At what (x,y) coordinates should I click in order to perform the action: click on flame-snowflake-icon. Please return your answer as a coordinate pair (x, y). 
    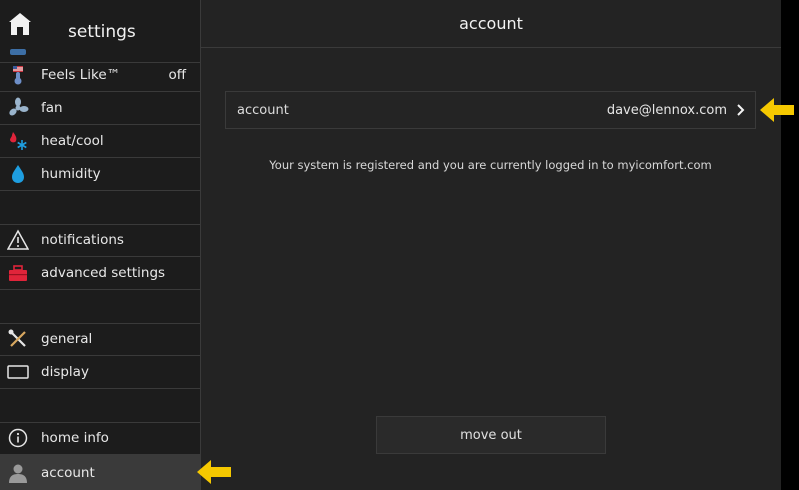
    Looking at the image, I should click on (18, 141).